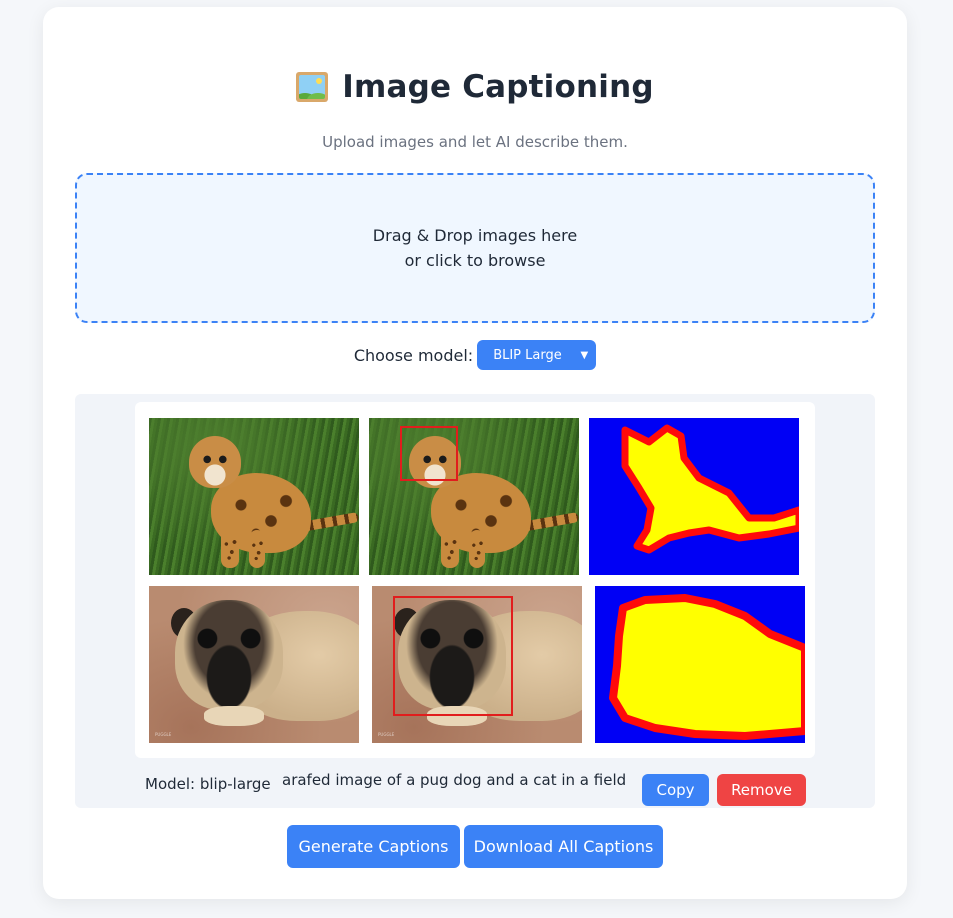  I want to click on generate-captions-button: Generate Captions, so click(373, 846).